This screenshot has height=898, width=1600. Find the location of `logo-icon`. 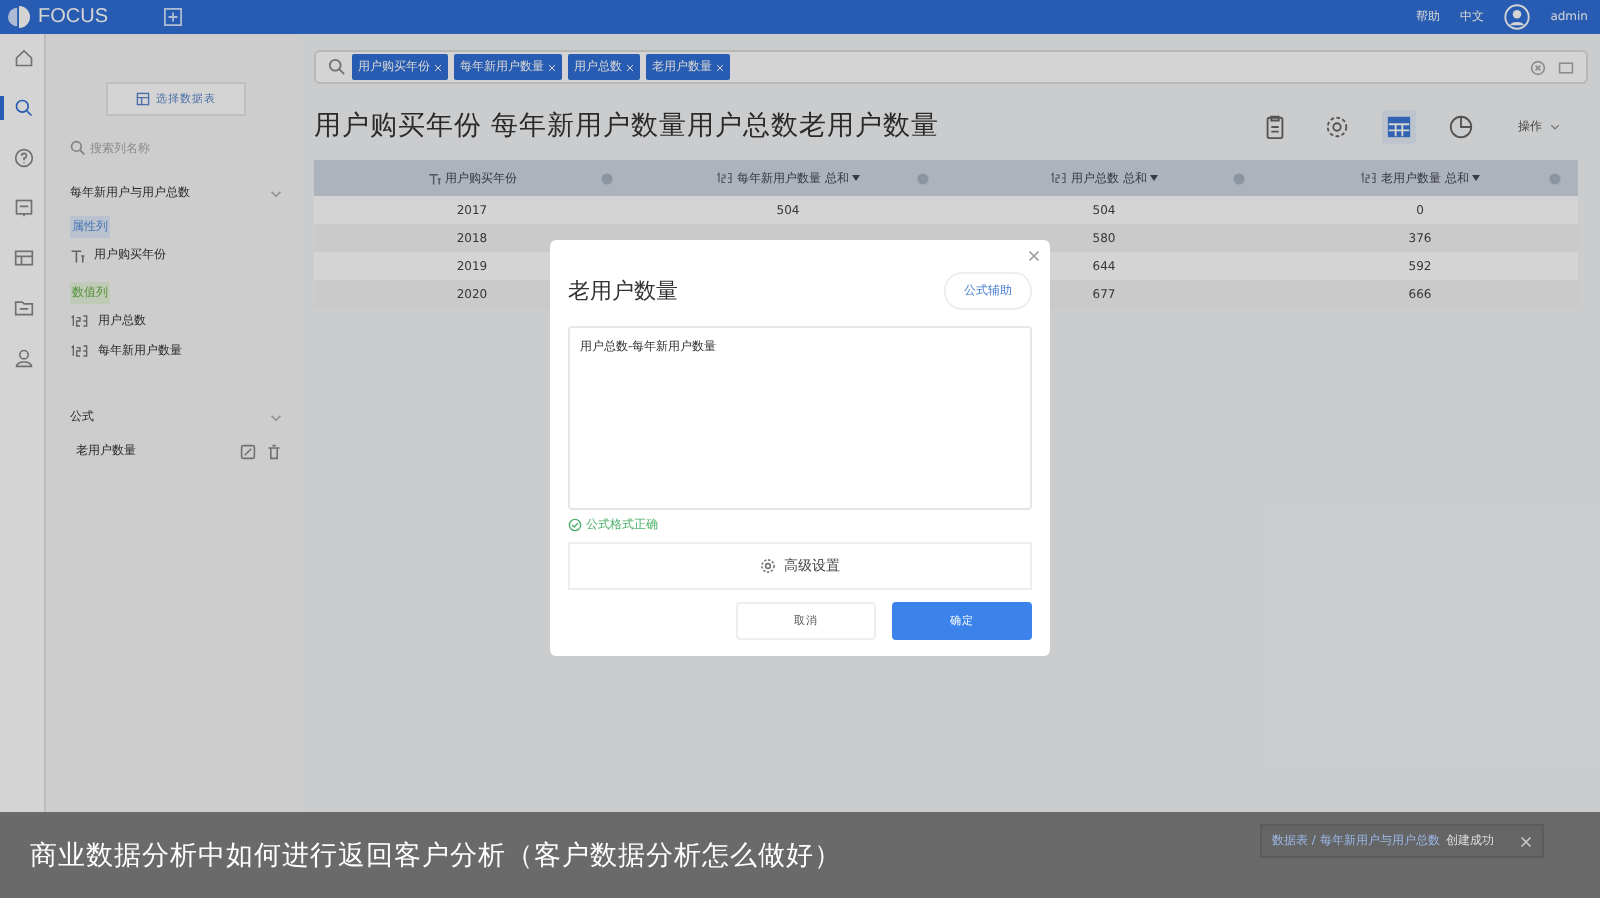

logo-icon is located at coordinates (19, 17).